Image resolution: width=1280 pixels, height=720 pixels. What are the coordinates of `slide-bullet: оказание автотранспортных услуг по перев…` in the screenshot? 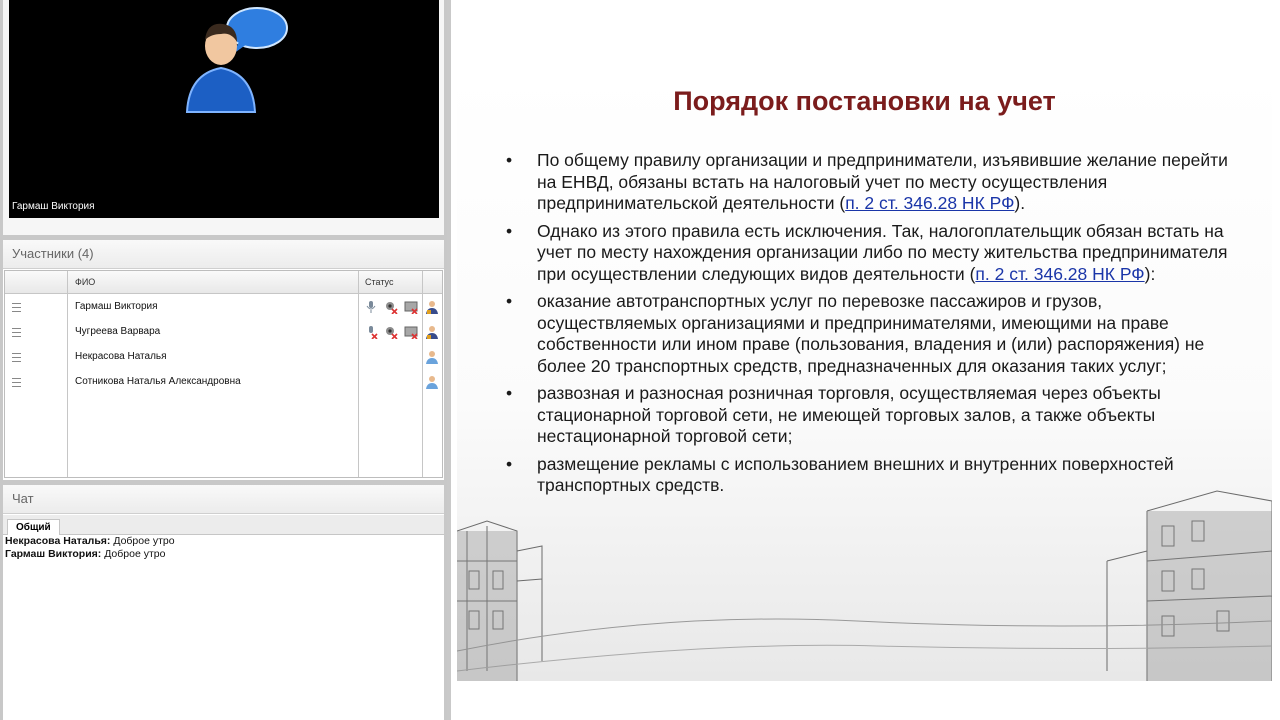 It's located at (872, 334).